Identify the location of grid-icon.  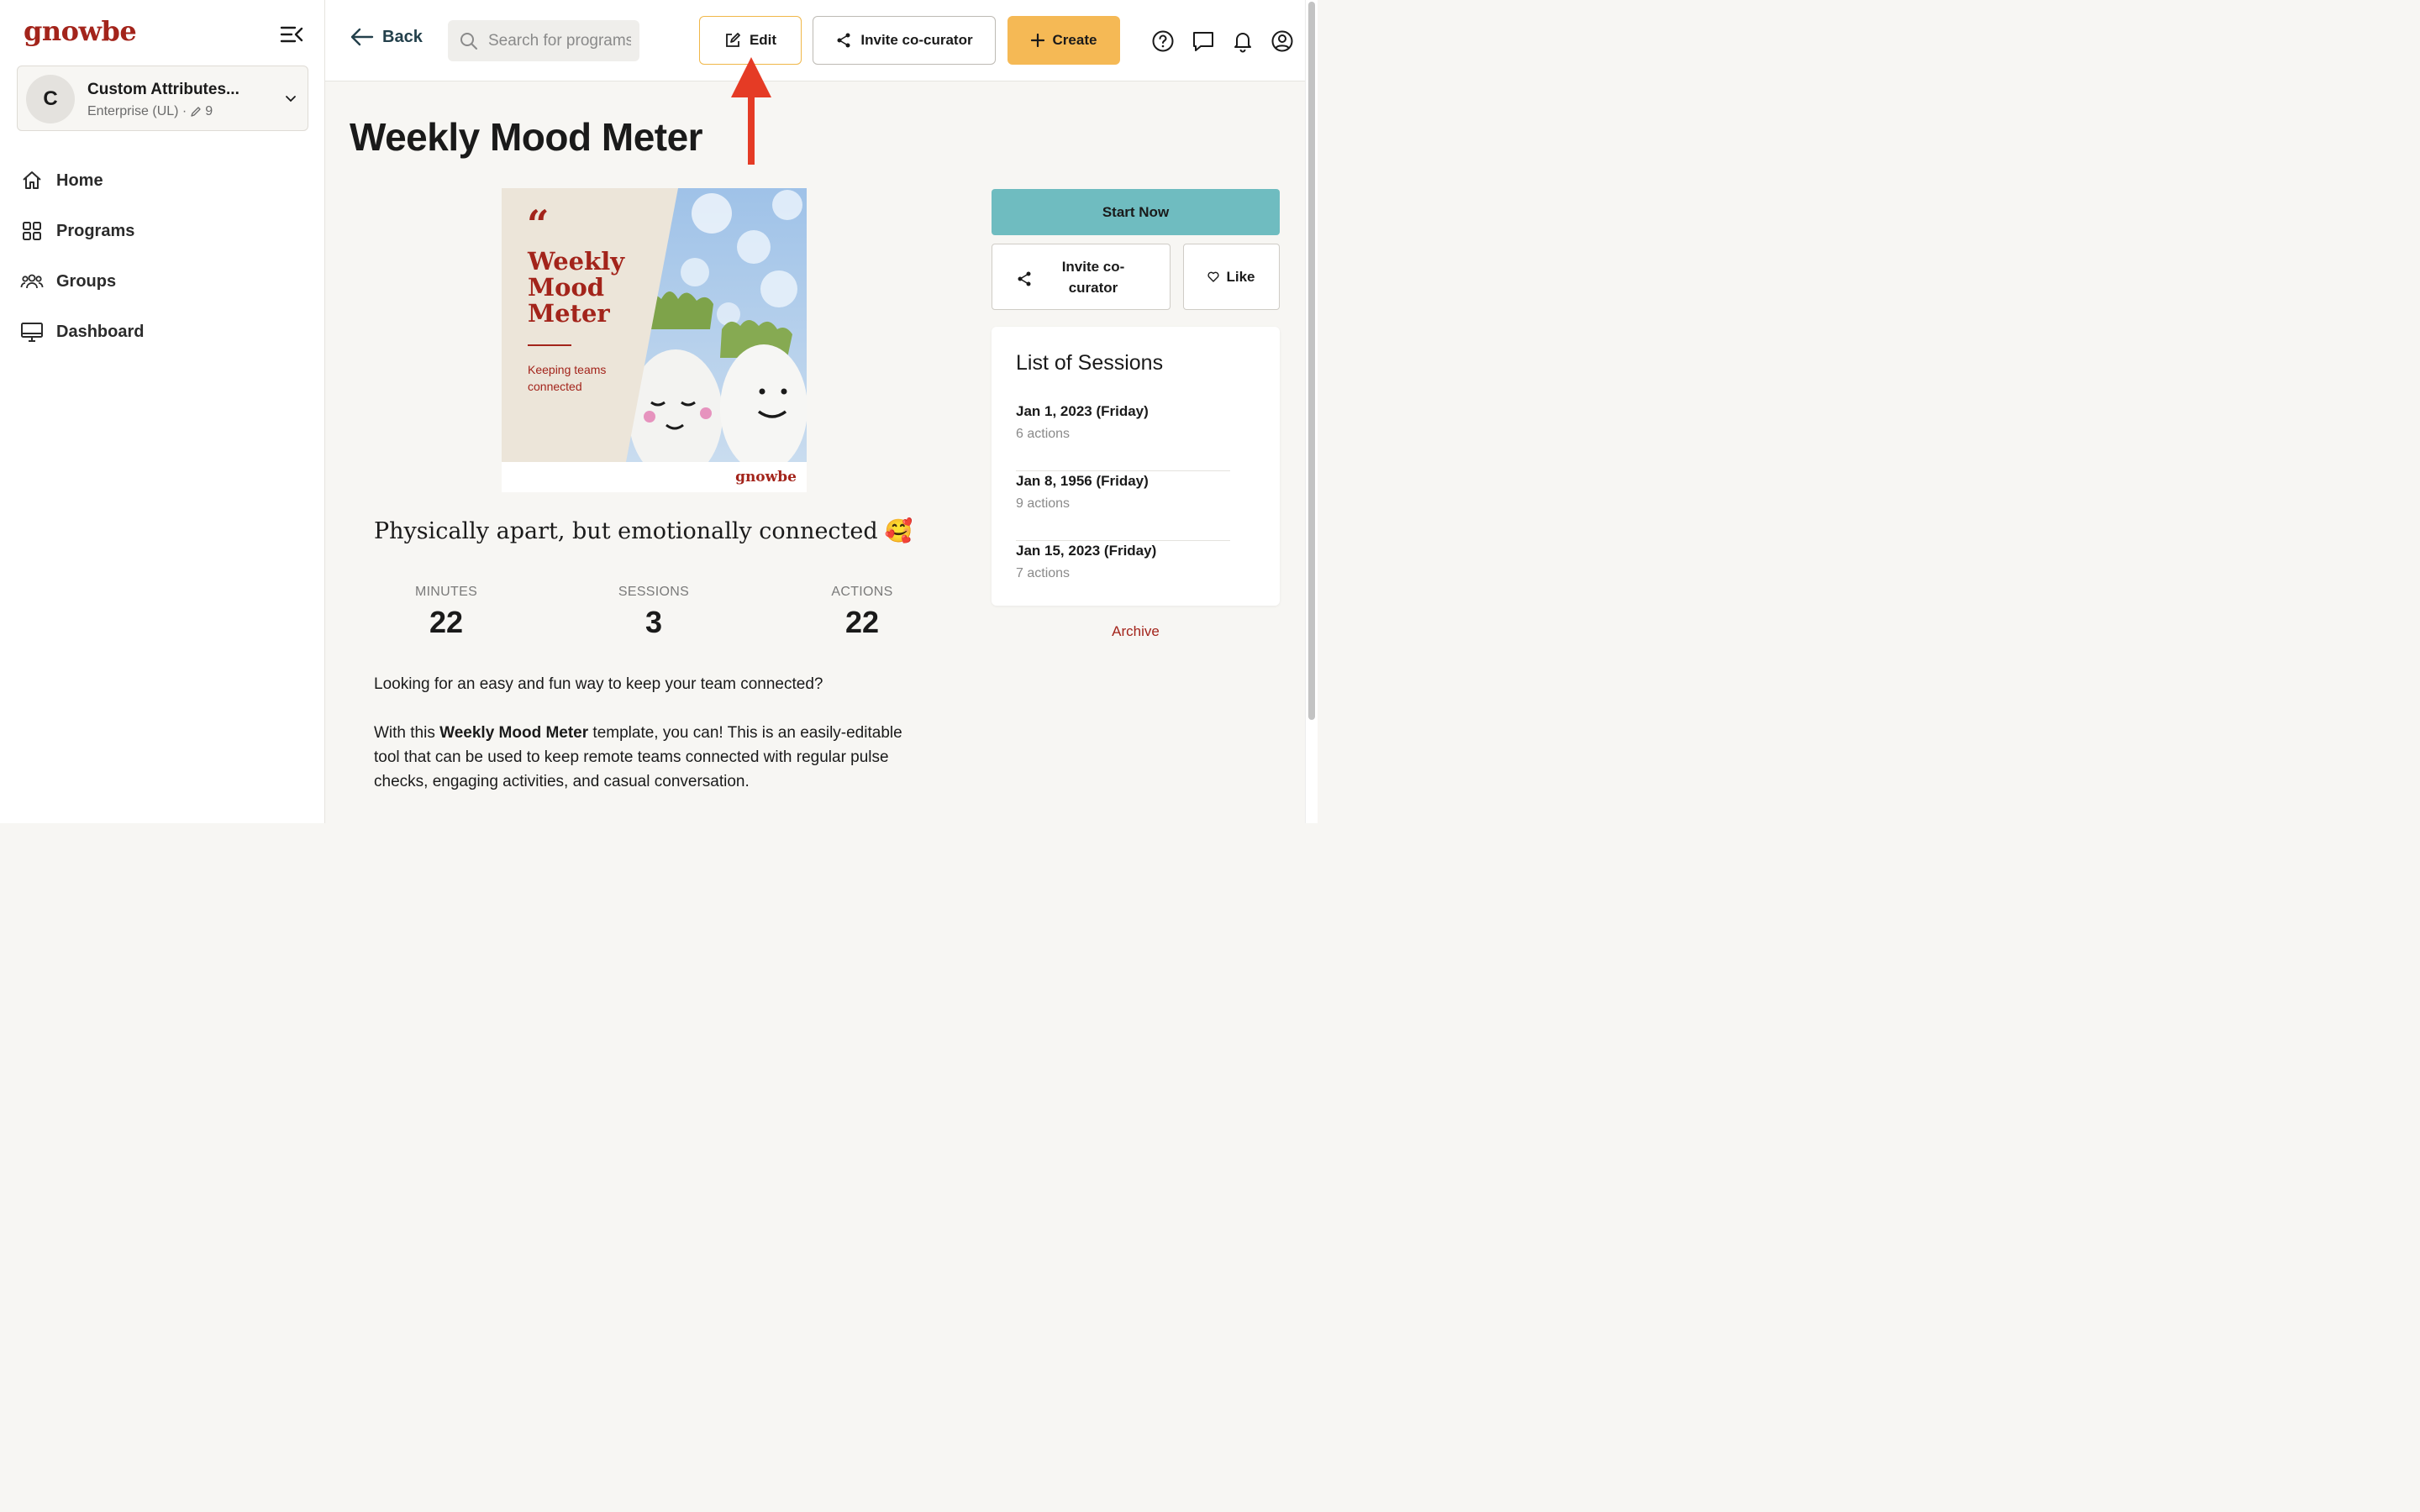
(32, 231).